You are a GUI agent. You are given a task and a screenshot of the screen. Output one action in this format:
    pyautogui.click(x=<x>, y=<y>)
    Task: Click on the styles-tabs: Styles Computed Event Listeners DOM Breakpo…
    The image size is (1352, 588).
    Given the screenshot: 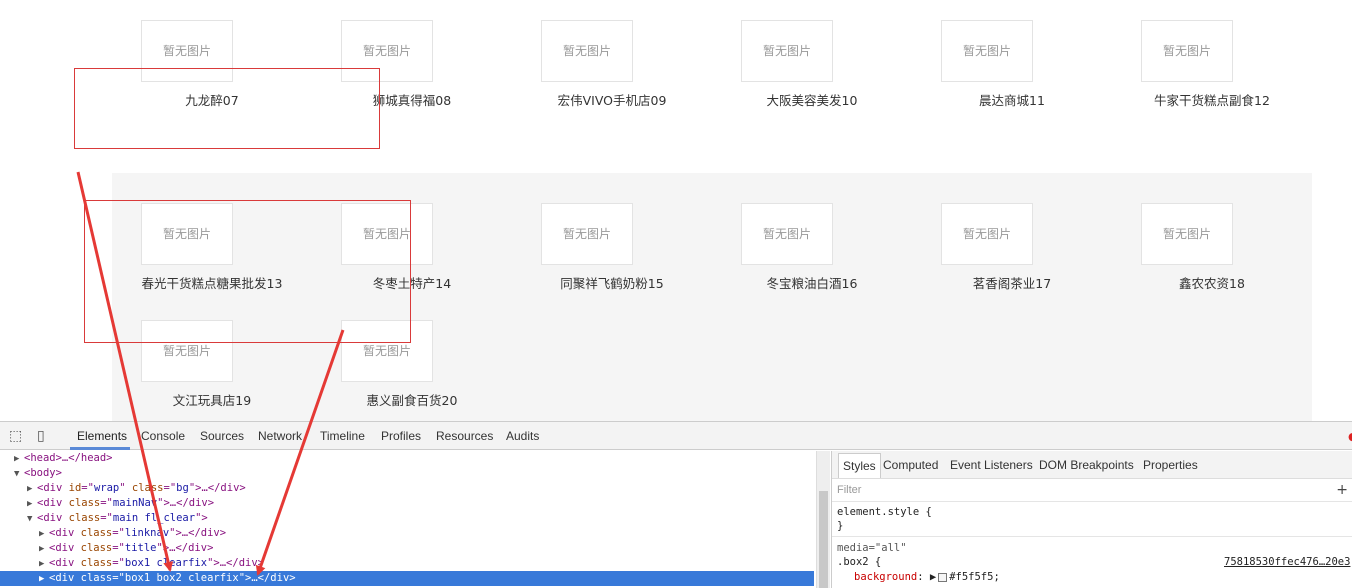 What is the action you would take?
    pyautogui.click(x=1092, y=465)
    